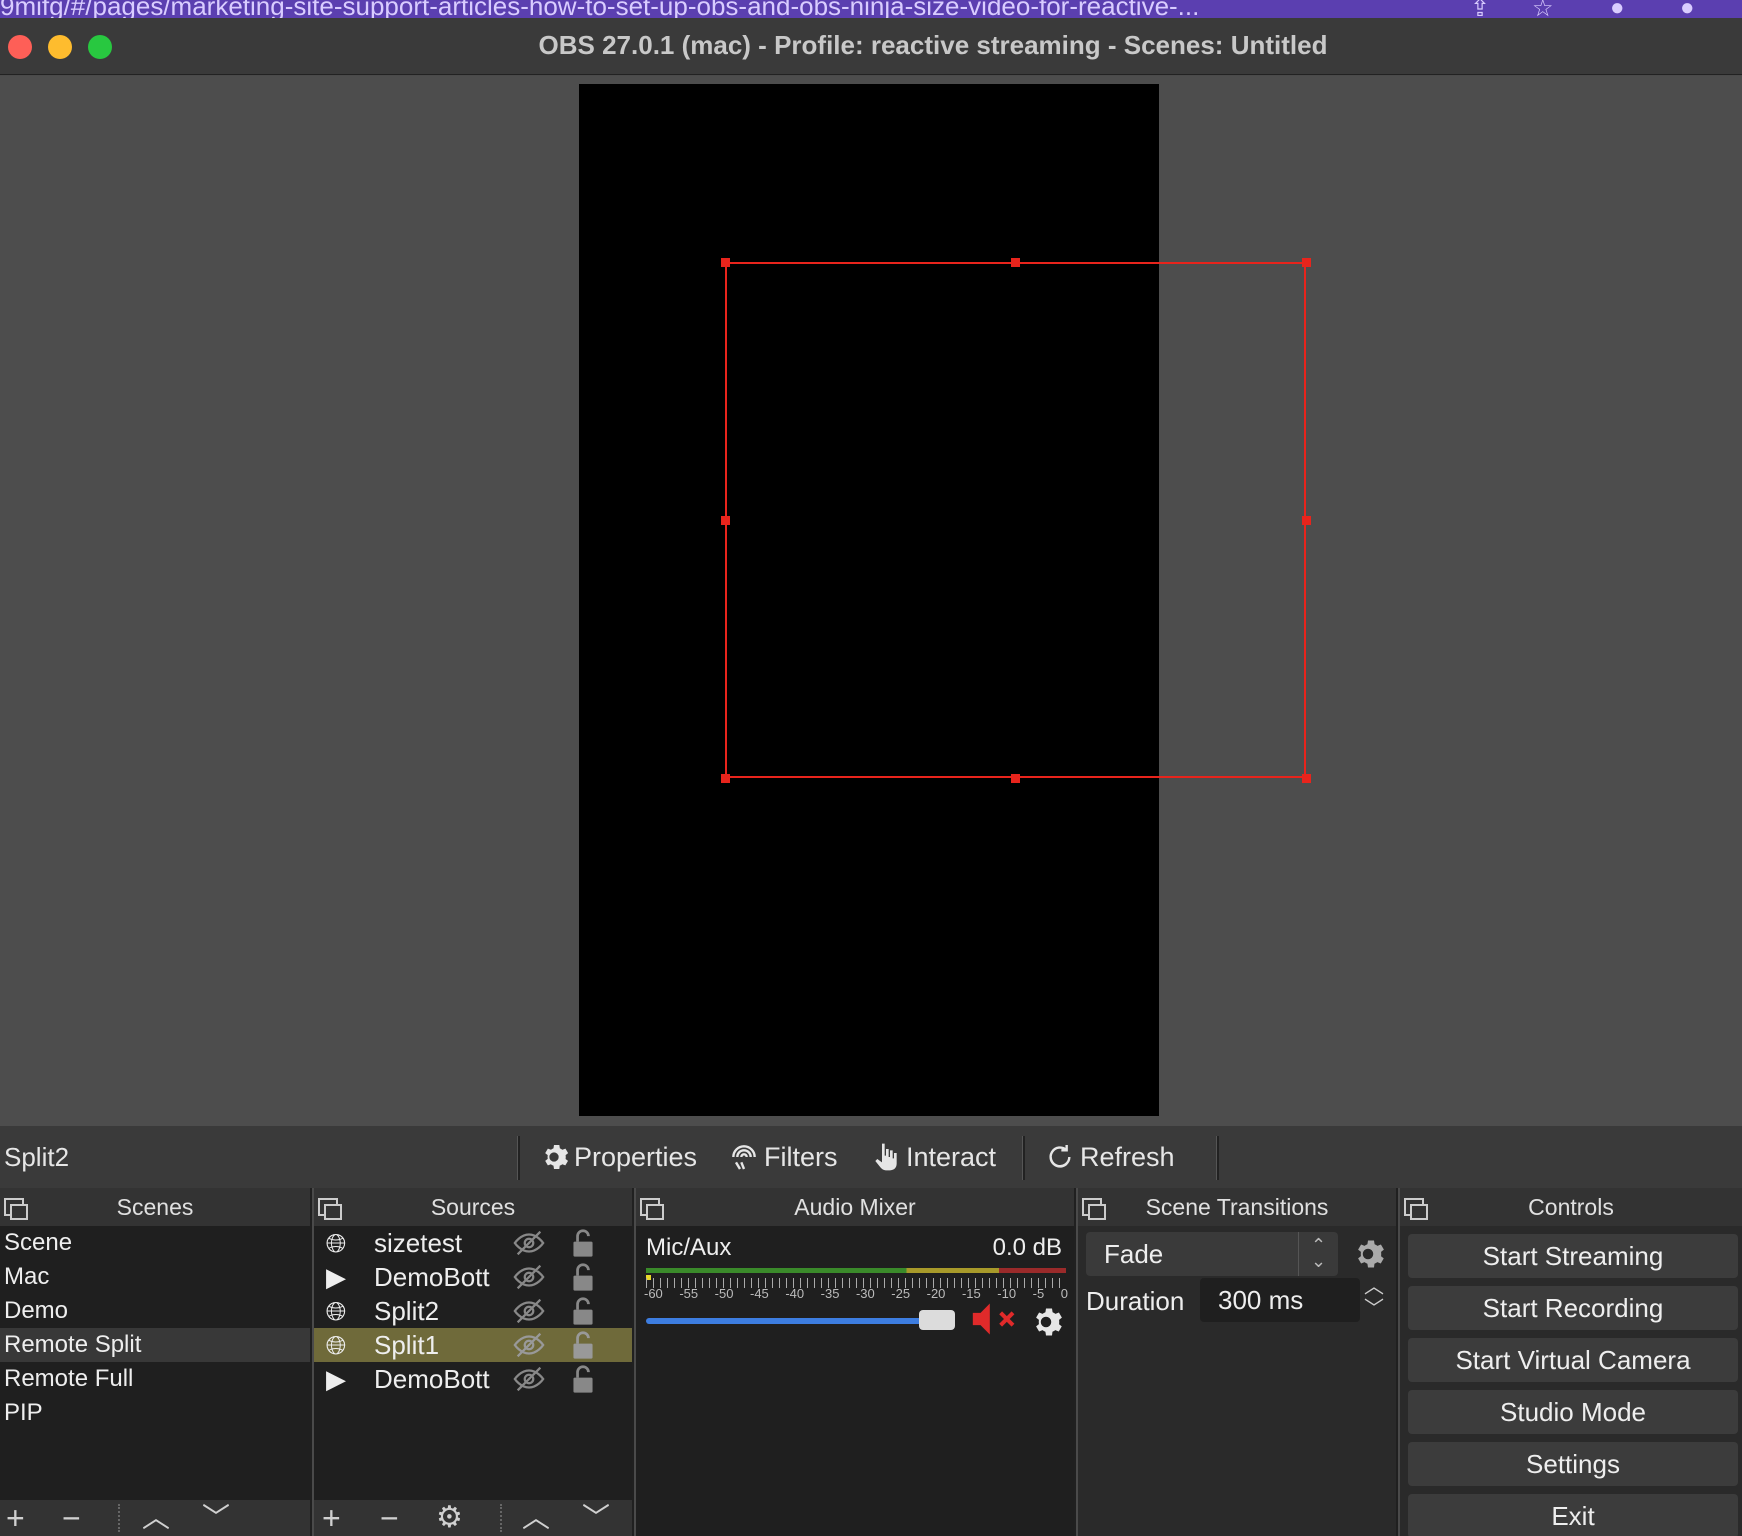  What do you see at coordinates (1368, 1254) in the screenshot?
I see `transition-gear-icon` at bounding box center [1368, 1254].